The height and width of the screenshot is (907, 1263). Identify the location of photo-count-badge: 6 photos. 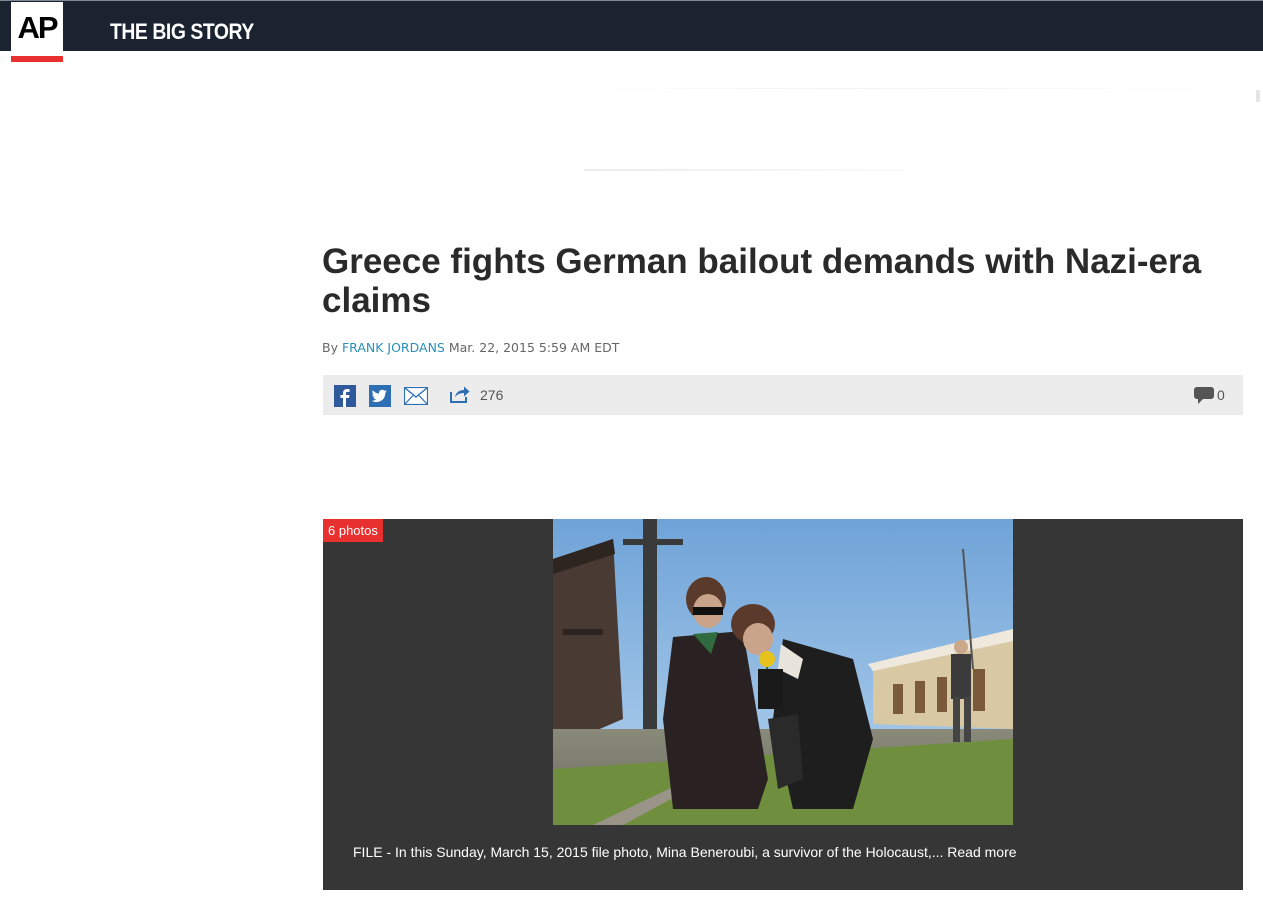
(353, 530).